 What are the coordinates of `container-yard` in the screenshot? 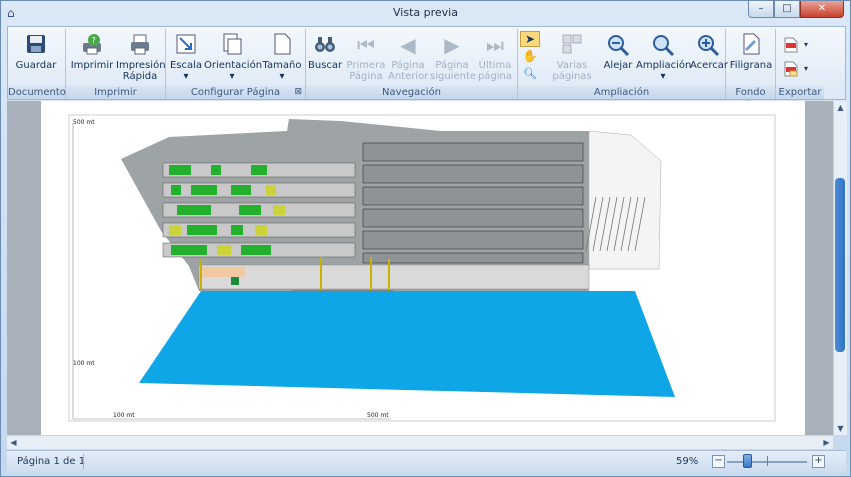 It's located at (259, 210).